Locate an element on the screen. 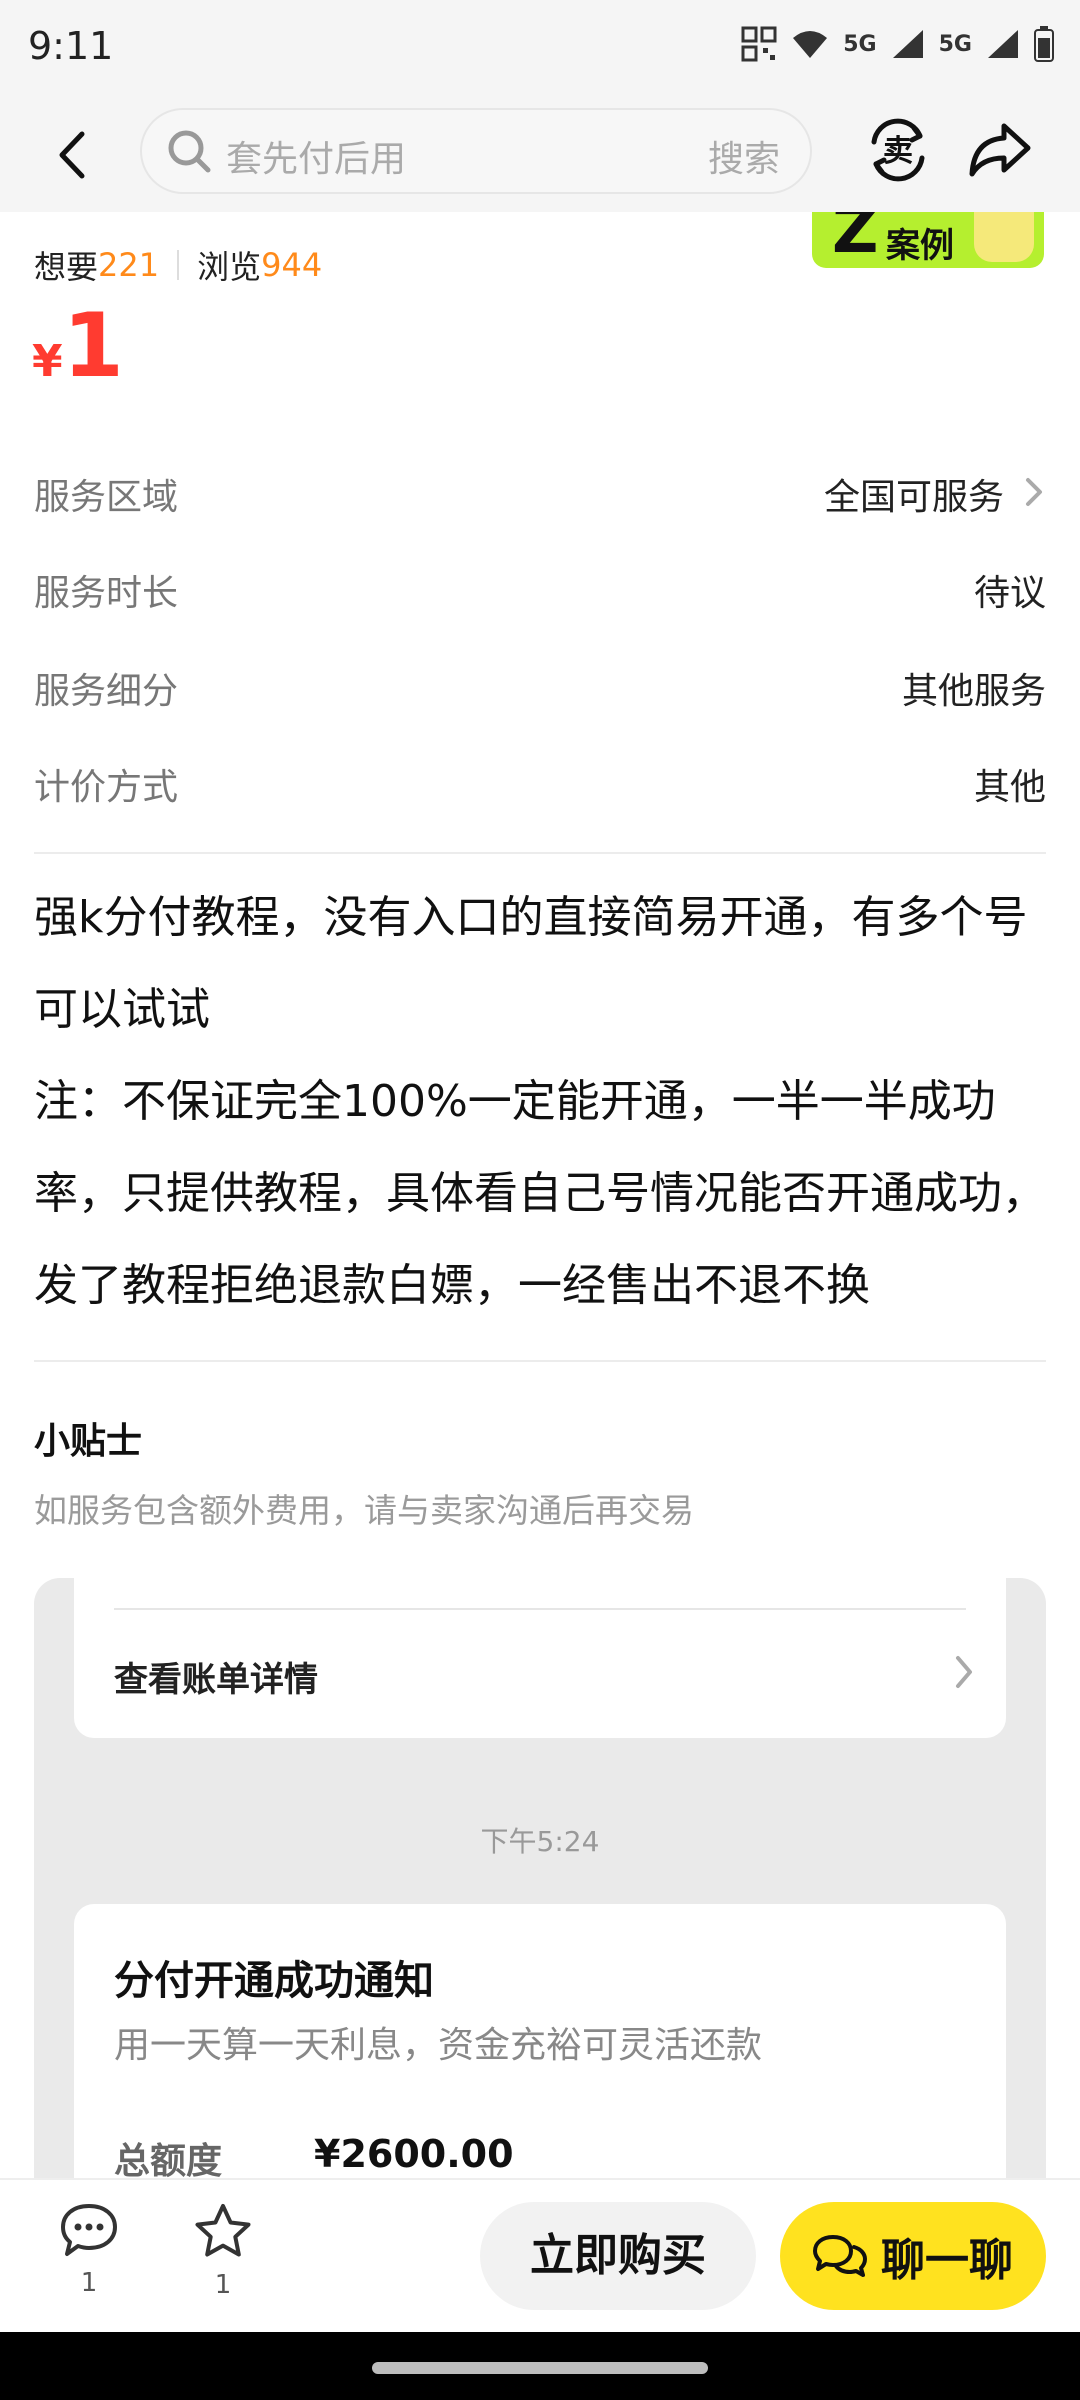  comment-icon is located at coordinates (89, 2230).